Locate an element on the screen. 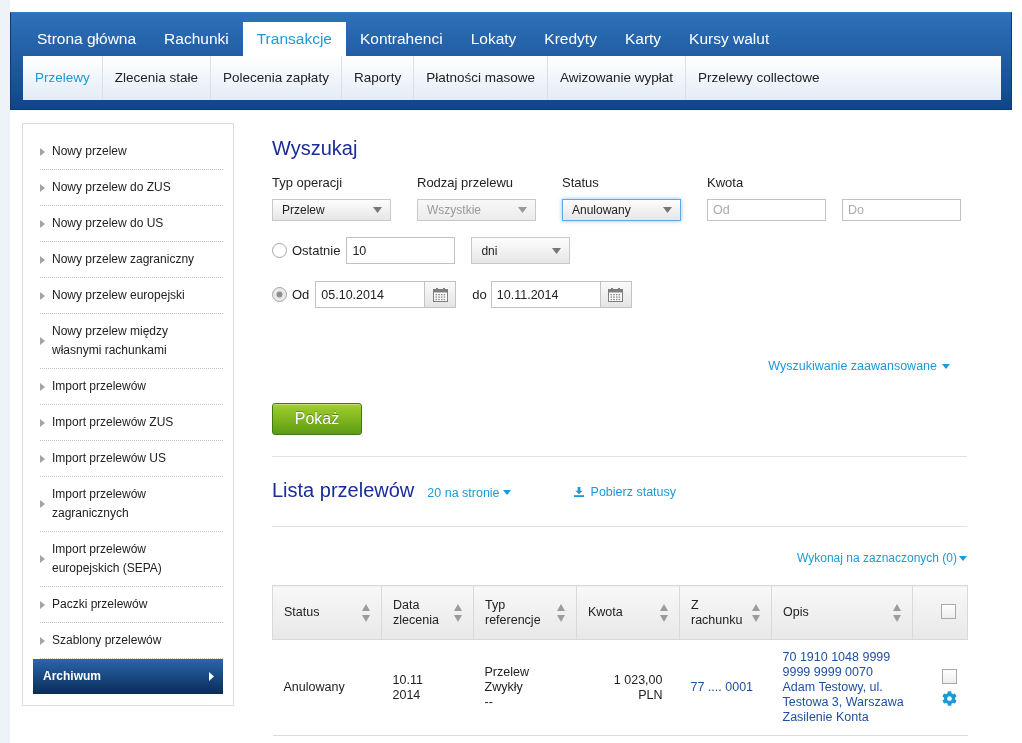  column-title: Typ referencje is located at coordinates (513, 612).